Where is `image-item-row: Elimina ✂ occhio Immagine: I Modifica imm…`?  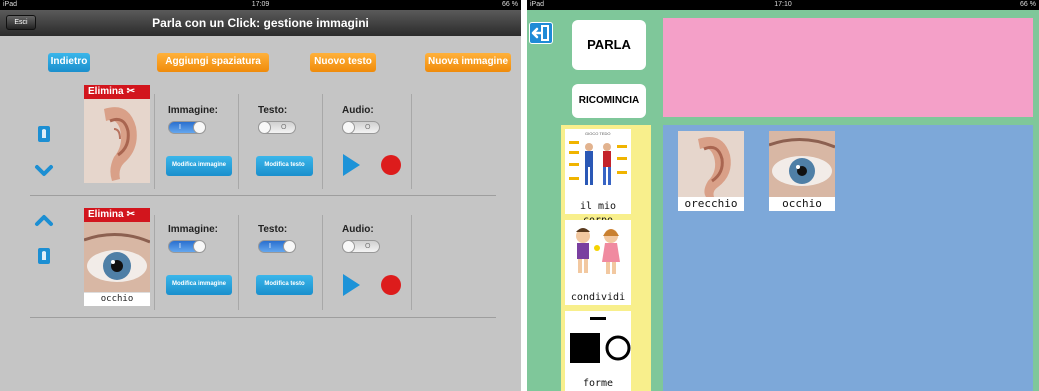 image-item-row: Elimina ✂ occhio Immagine: I Modifica imm… is located at coordinates (260, 260).